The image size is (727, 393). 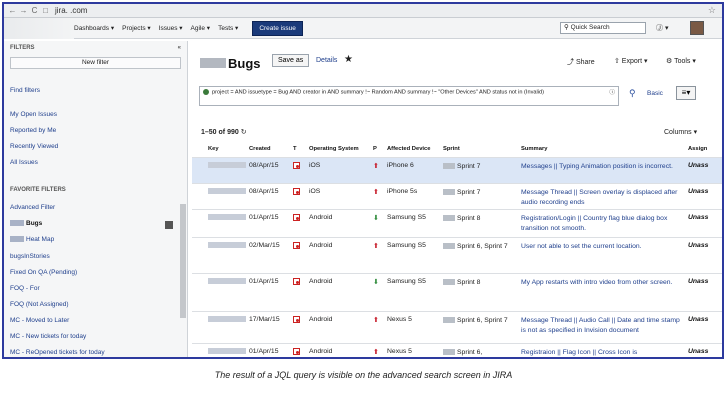 What do you see at coordinates (315, 191) in the screenshot?
I see `operating-system: iOS` at bounding box center [315, 191].